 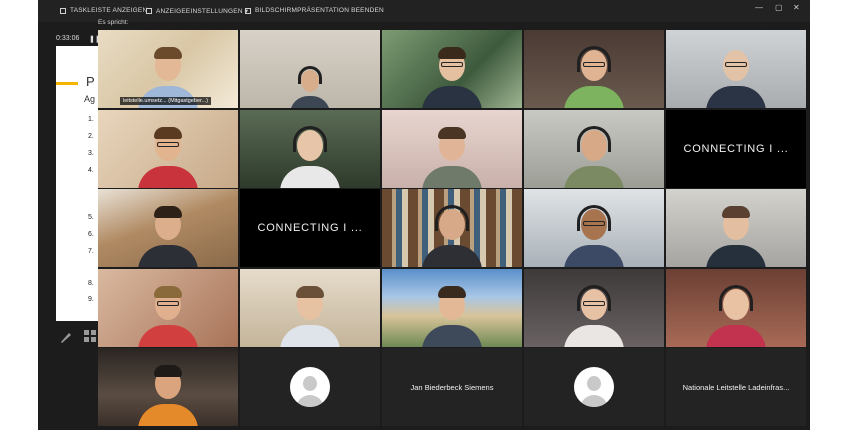 I want to click on slide-list-number: 9., so click(x=91, y=299).